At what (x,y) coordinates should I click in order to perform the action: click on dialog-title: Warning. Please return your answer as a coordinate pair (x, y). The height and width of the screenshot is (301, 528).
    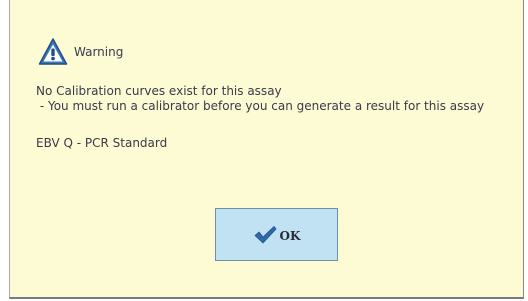
    Looking at the image, I should click on (99, 52).